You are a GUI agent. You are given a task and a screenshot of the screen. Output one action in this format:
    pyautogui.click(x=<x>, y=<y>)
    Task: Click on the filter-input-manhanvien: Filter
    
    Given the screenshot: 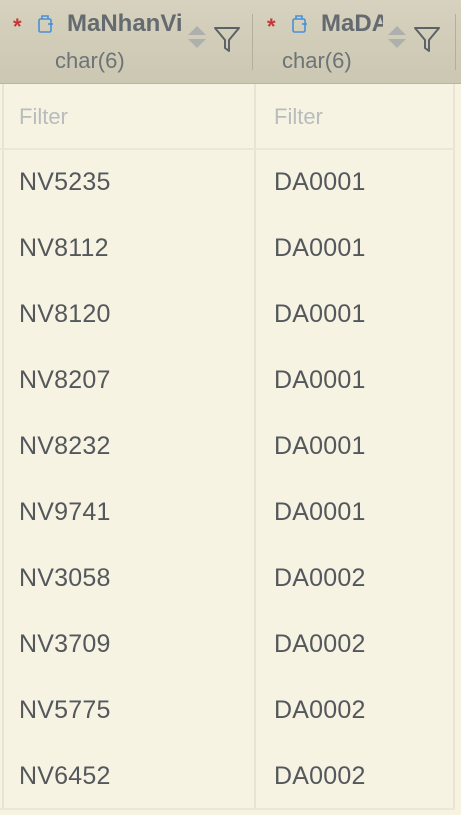 What is the action you would take?
    pyautogui.click(x=43, y=117)
    